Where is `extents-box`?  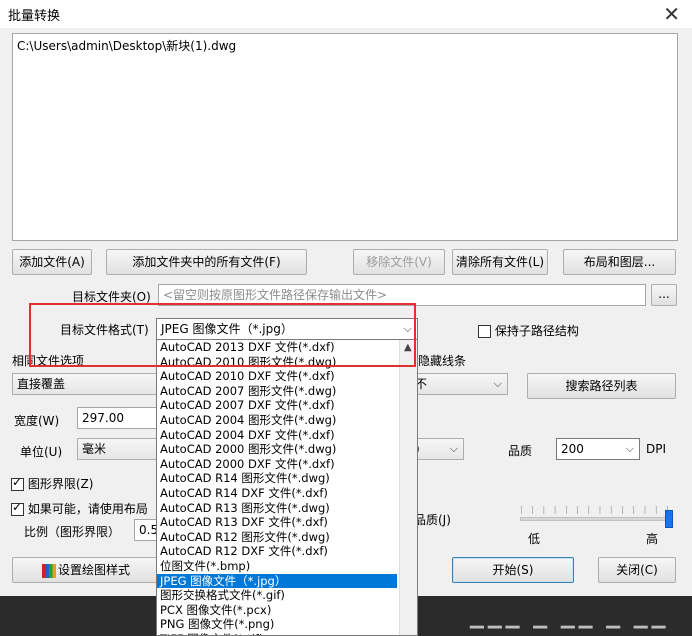 extents-box is located at coordinates (17, 483).